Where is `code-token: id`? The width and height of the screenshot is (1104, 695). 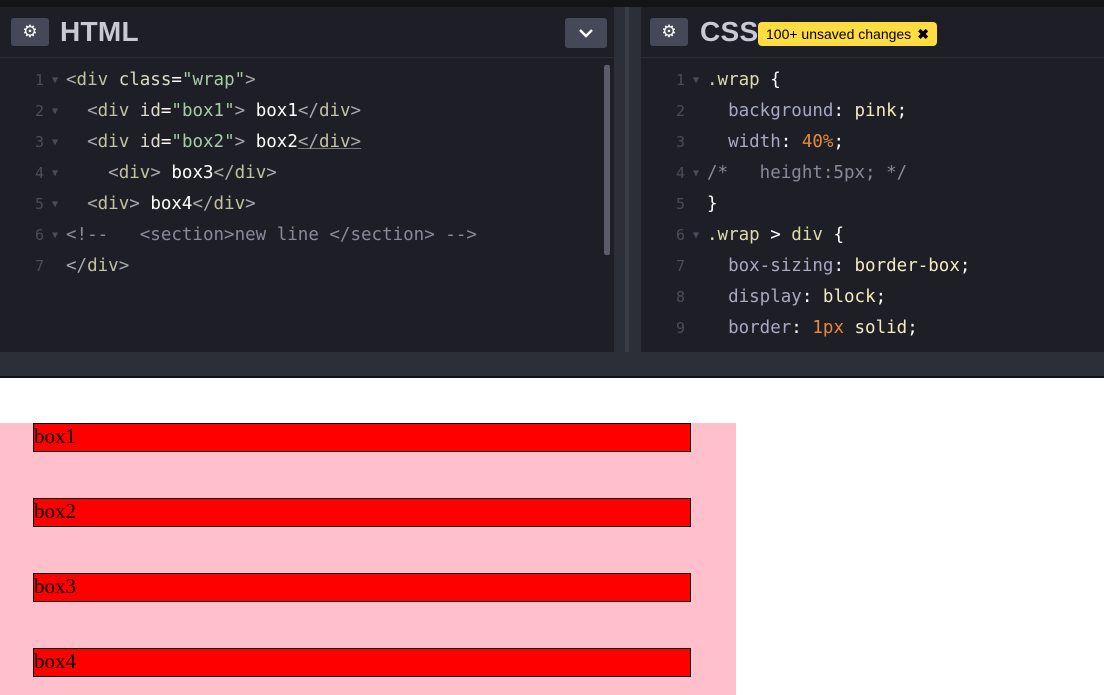 code-token: id is located at coordinates (150, 111).